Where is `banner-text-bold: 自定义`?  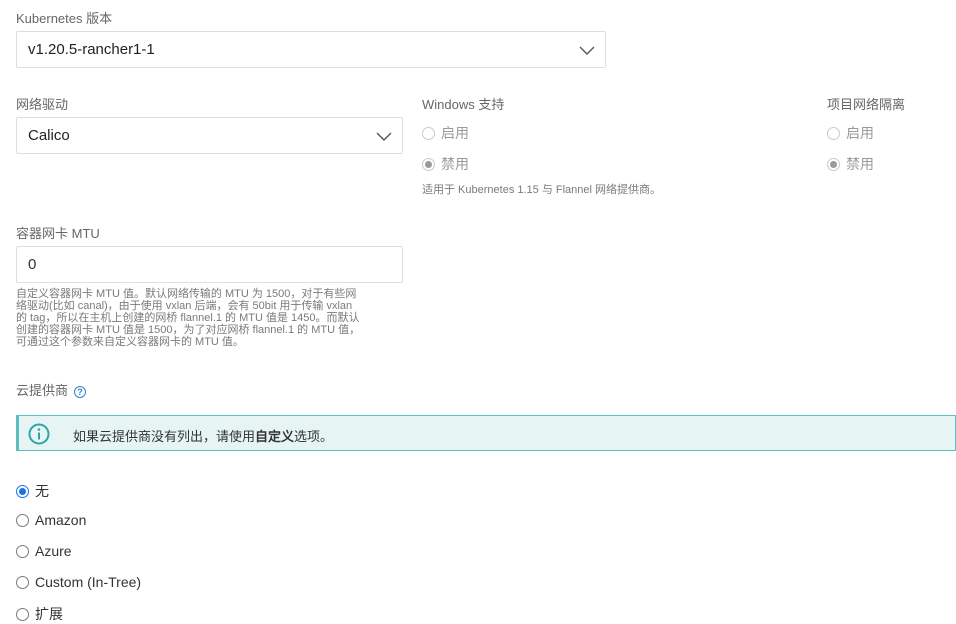
banner-text-bold: 自定义 is located at coordinates (275, 436).